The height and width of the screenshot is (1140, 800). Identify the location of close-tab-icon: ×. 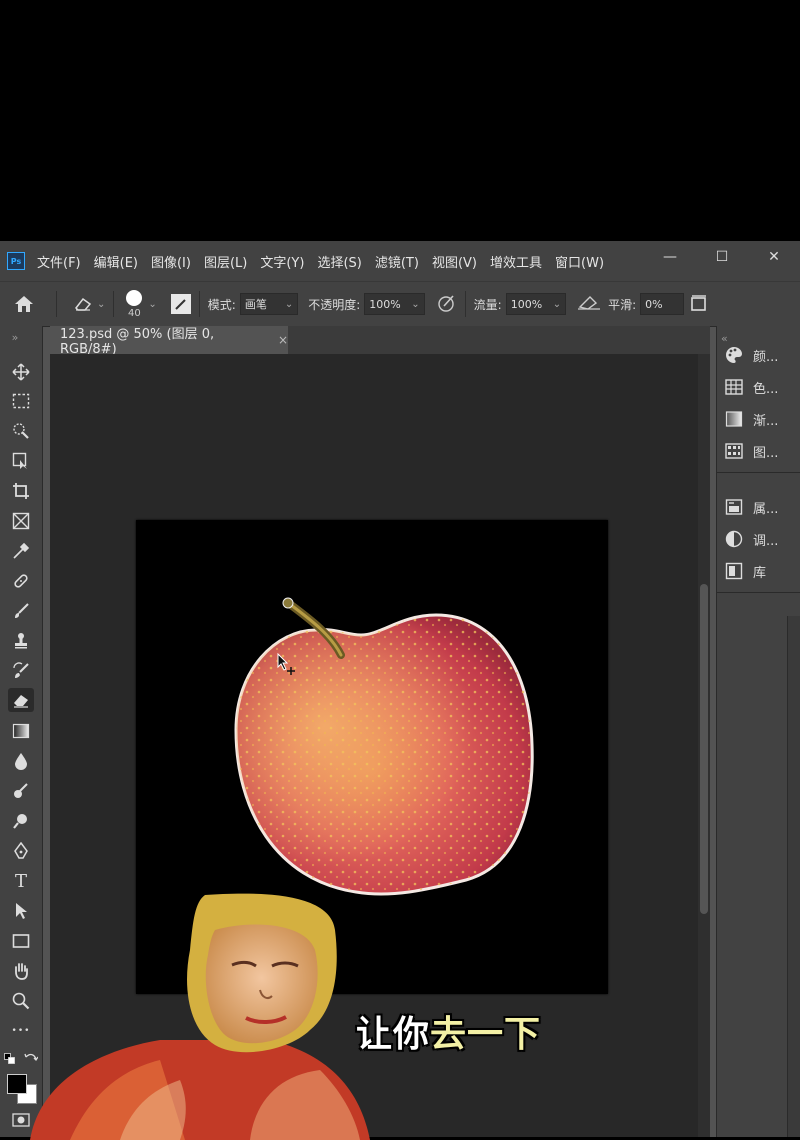
(283, 340).